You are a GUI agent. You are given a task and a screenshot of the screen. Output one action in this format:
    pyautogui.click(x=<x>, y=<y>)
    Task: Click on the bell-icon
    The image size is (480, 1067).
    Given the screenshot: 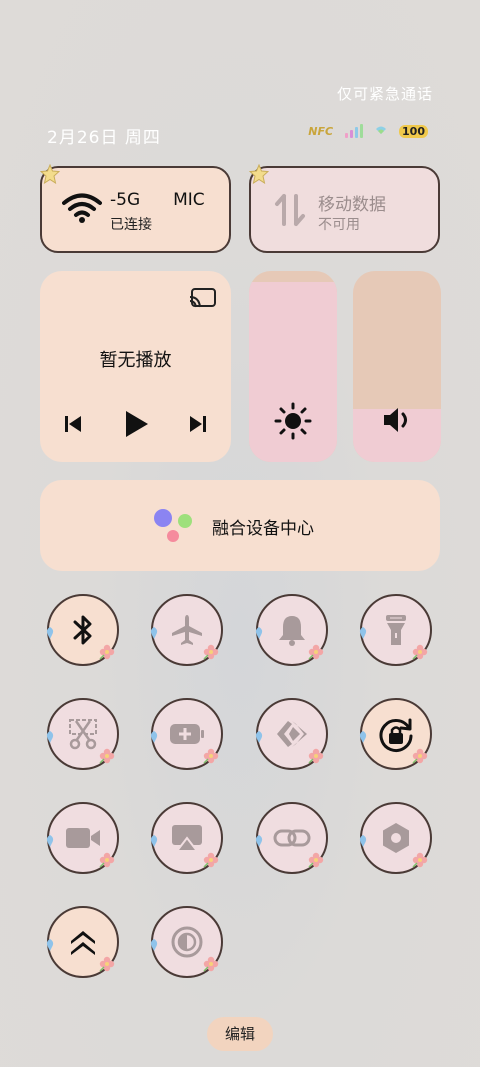 What is the action you would take?
    pyautogui.click(x=292, y=630)
    